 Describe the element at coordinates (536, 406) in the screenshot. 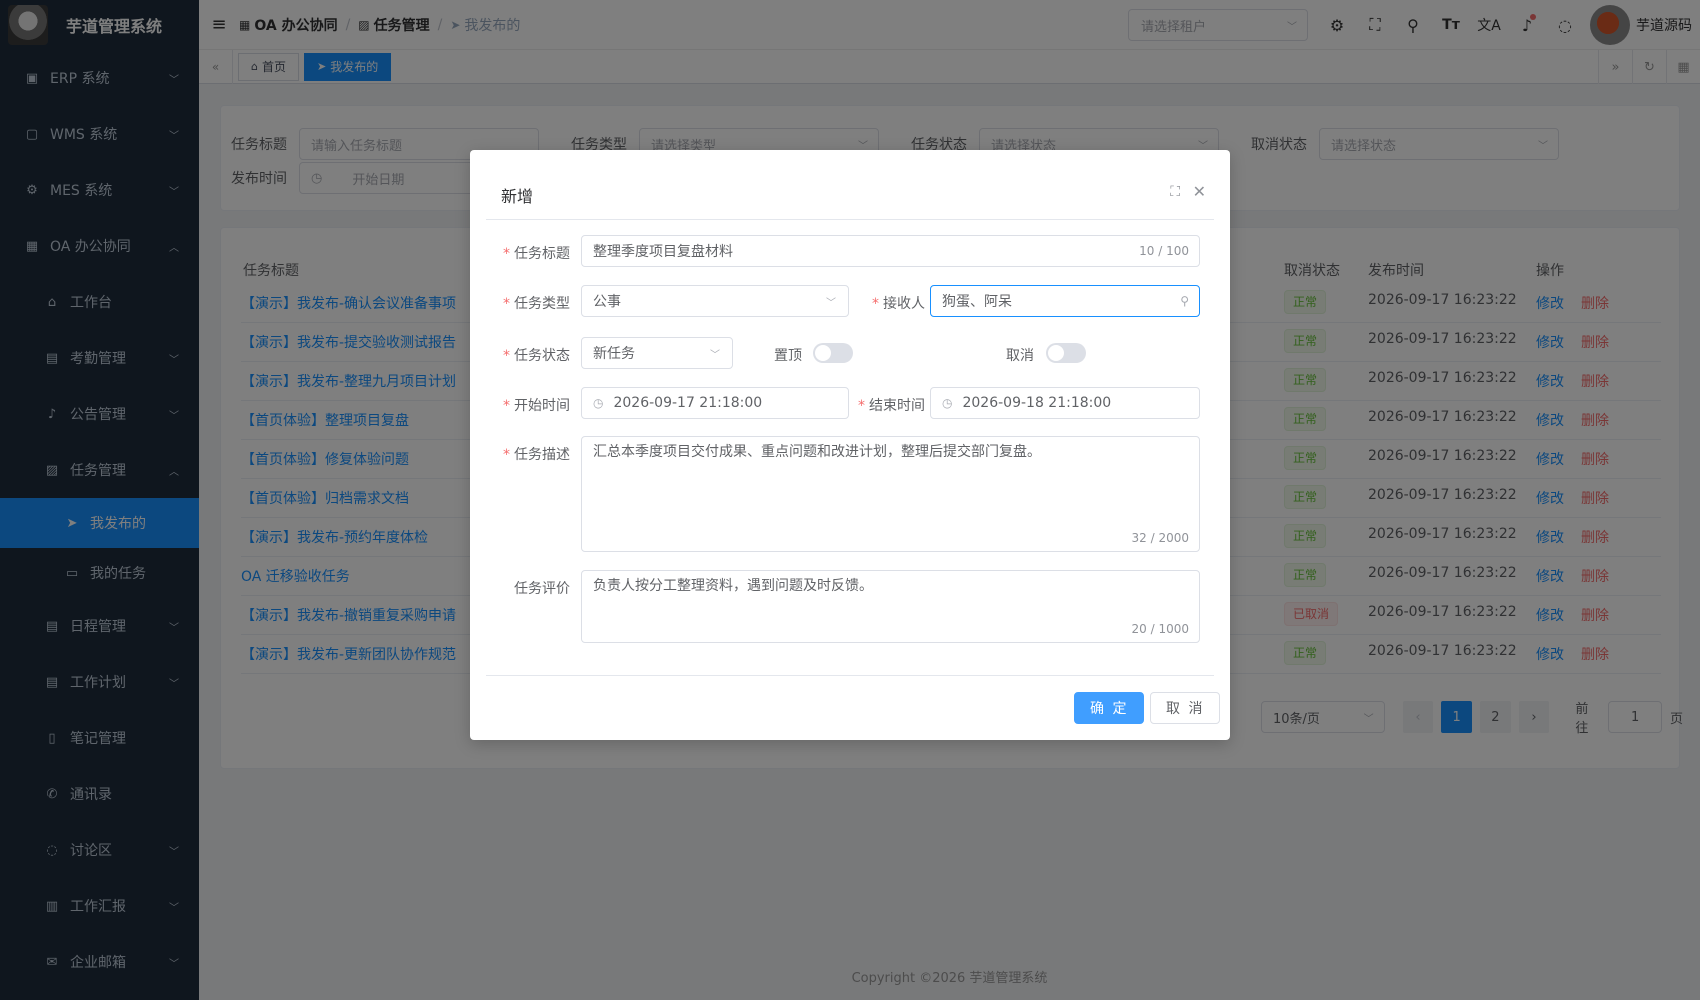

I see `start-time-label: * 开始时间` at that location.